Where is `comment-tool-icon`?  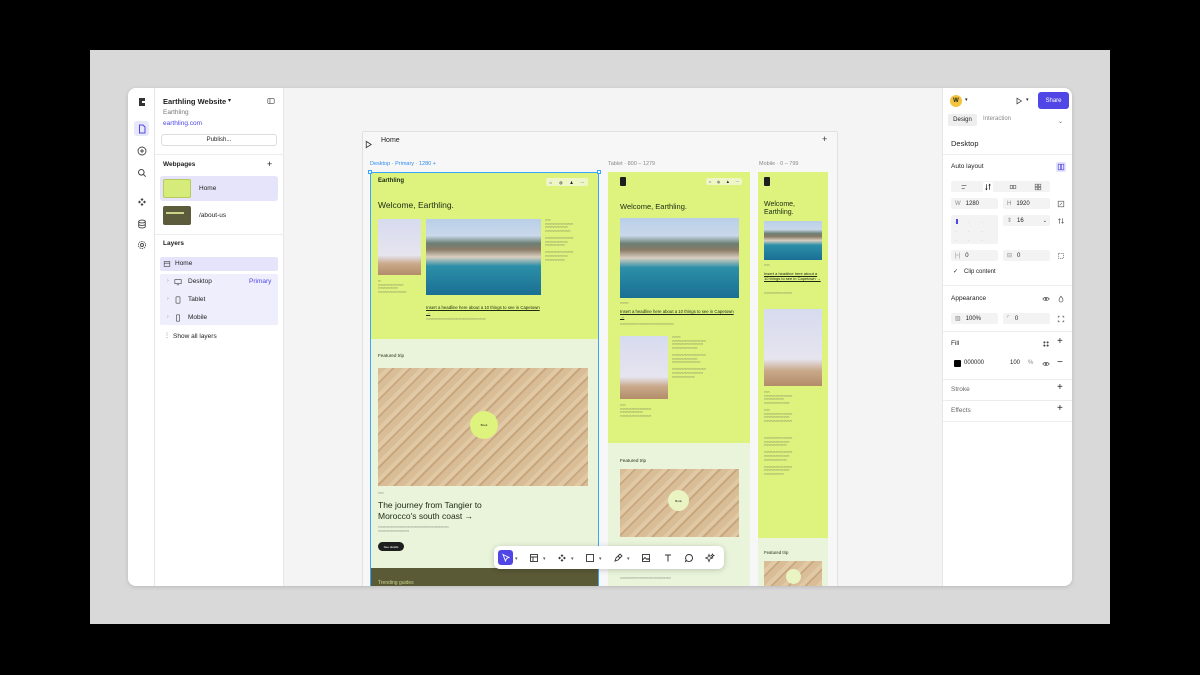
comment-tool-icon is located at coordinates (688, 557).